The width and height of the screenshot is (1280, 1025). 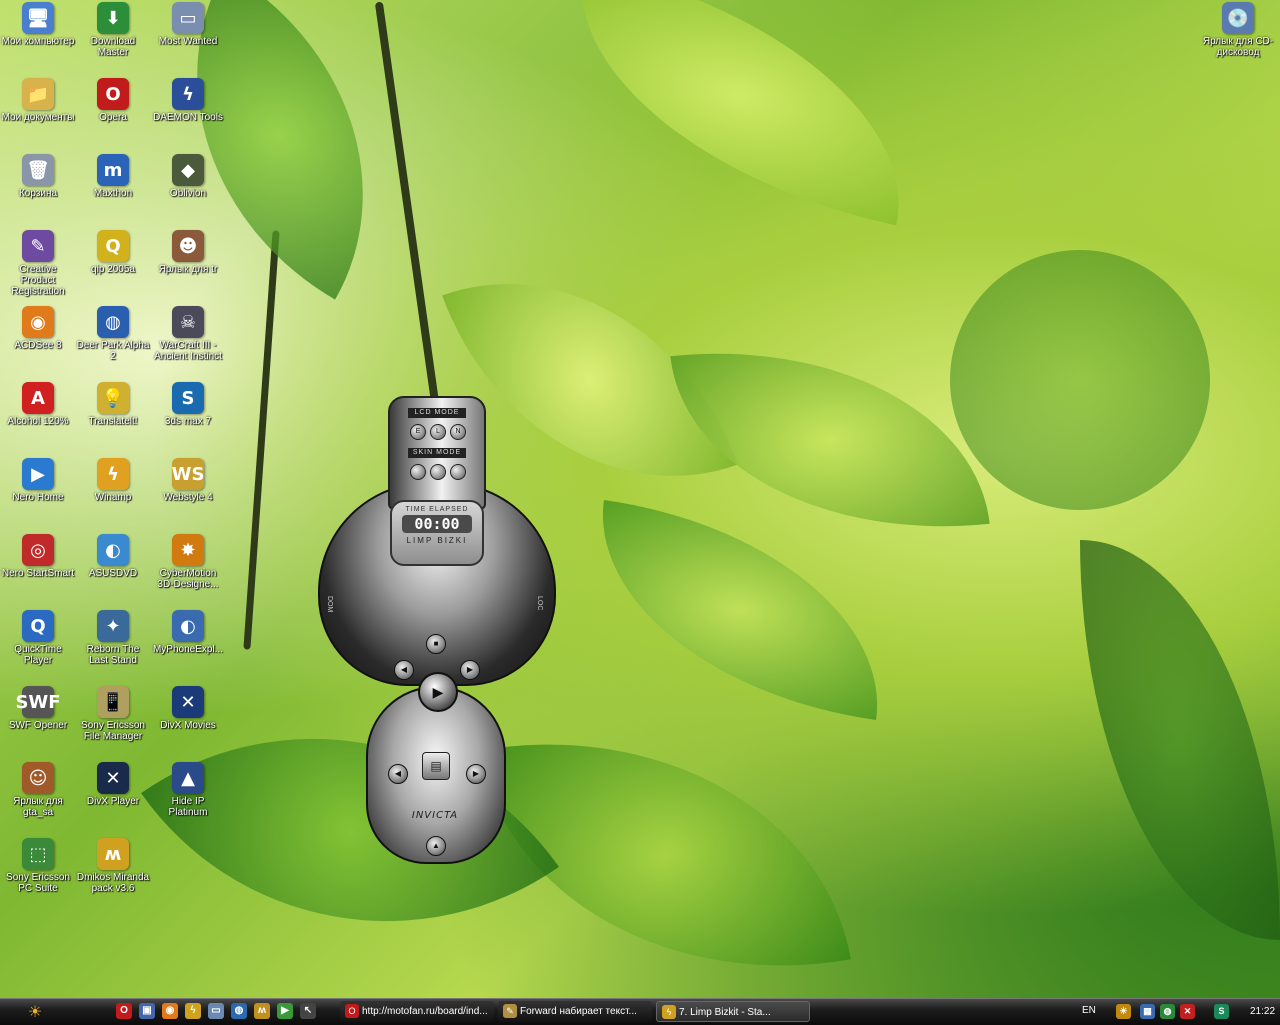 What do you see at coordinates (1147, 1011) in the screenshot?
I see `network-tray-icon: ▦` at bounding box center [1147, 1011].